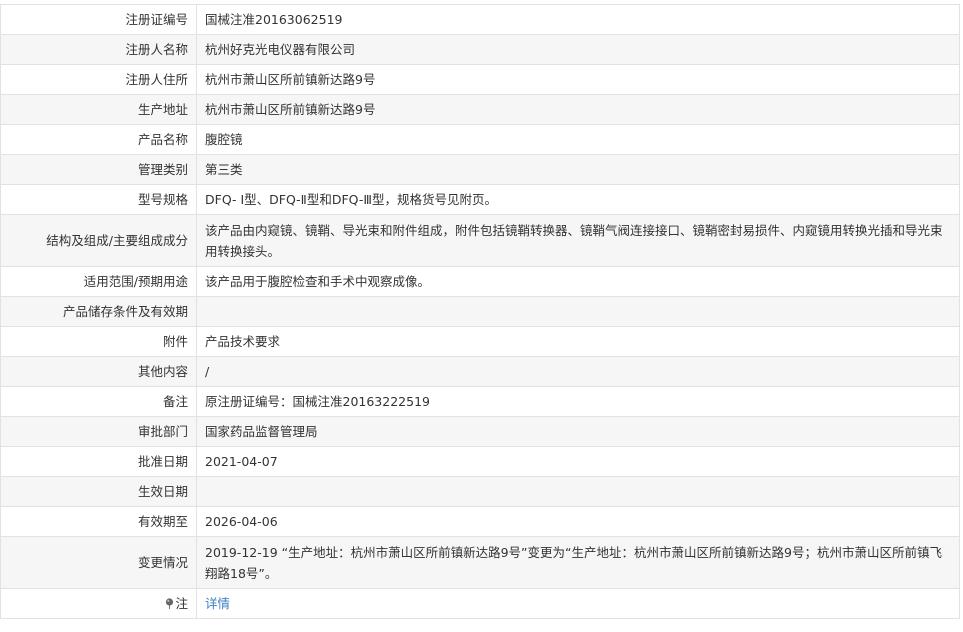 This screenshot has width=963, height=632. What do you see at coordinates (98, 169) in the screenshot?
I see `row-label: 管理类别` at bounding box center [98, 169].